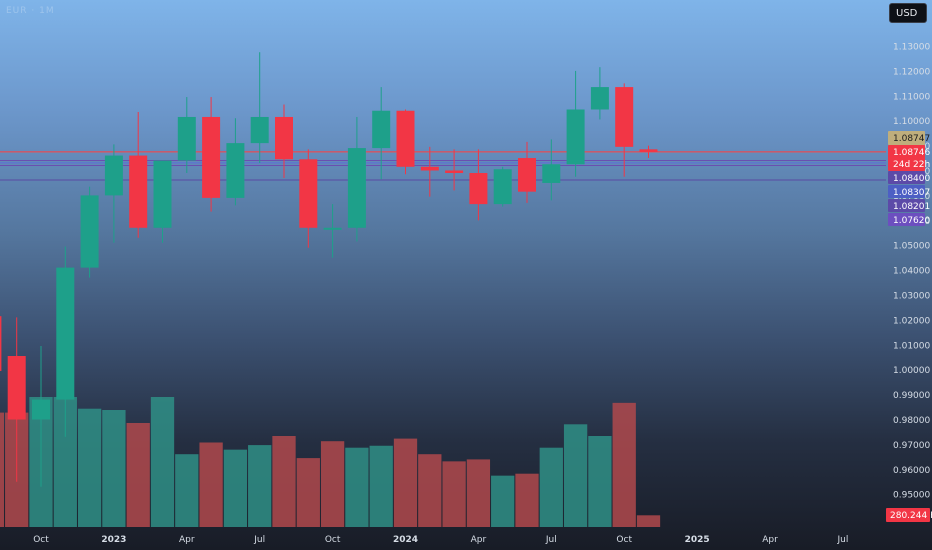 This screenshot has width=932, height=550. I want to click on price-tick-label: 1.11000, so click(911, 97).